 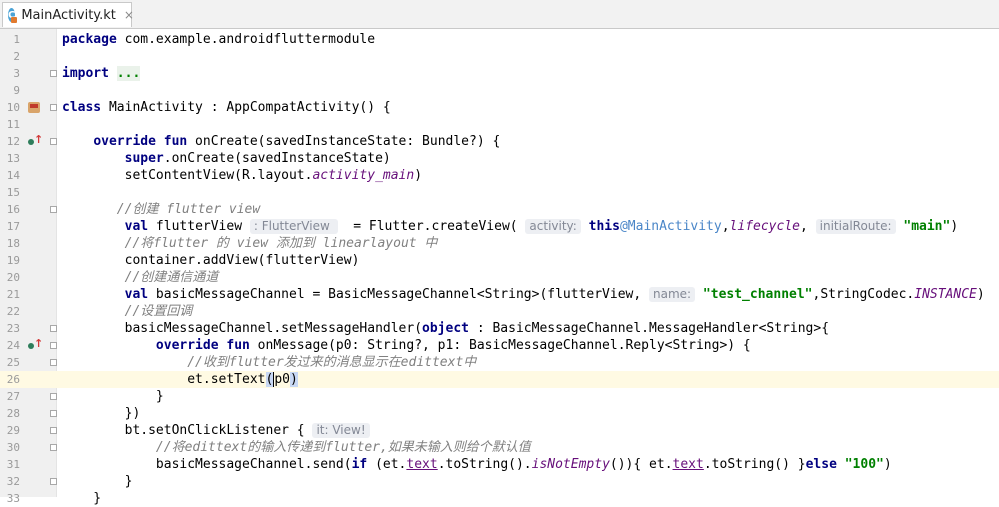 I want to click on close-icon: ×, so click(x=129, y=15).